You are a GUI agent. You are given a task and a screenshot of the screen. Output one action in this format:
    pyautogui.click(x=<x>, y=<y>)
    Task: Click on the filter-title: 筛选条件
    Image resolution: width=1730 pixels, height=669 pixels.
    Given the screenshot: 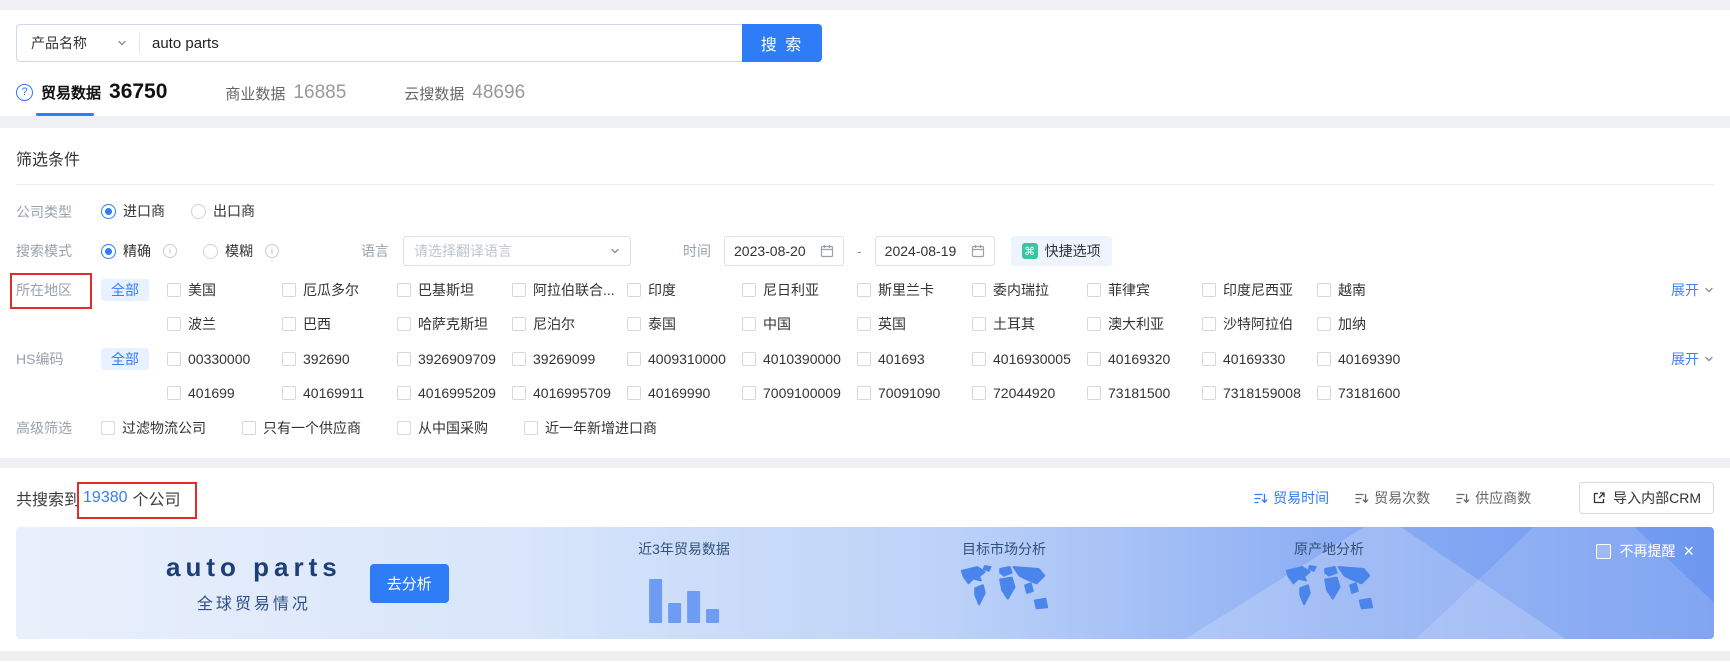 What is the action you would take?
    pyautogui.click(x=48, y=160)
    